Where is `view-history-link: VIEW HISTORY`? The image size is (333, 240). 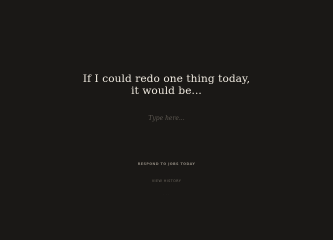 view-history-link: VIEW HISTORY is located at coordinates (166, 183).